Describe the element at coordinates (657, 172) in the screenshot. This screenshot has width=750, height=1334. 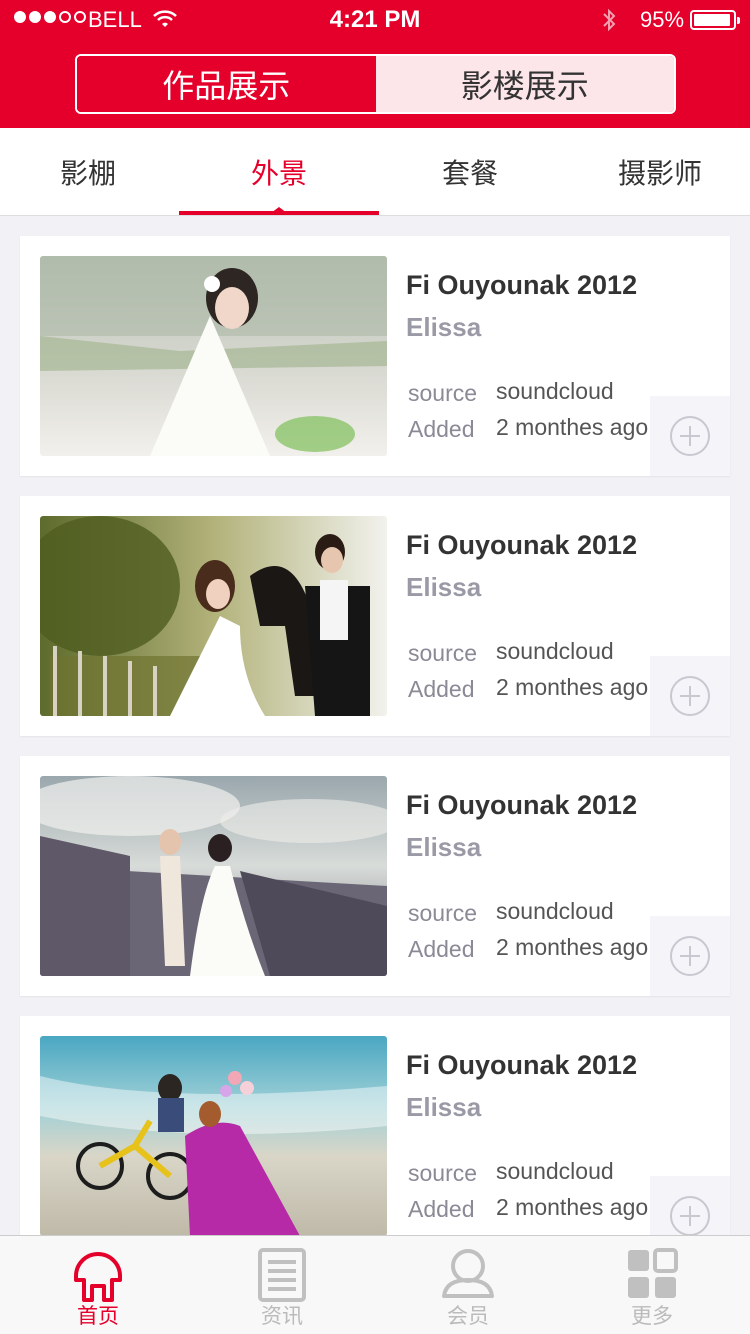
I see `tab-photographers: 摄影师` at that location.